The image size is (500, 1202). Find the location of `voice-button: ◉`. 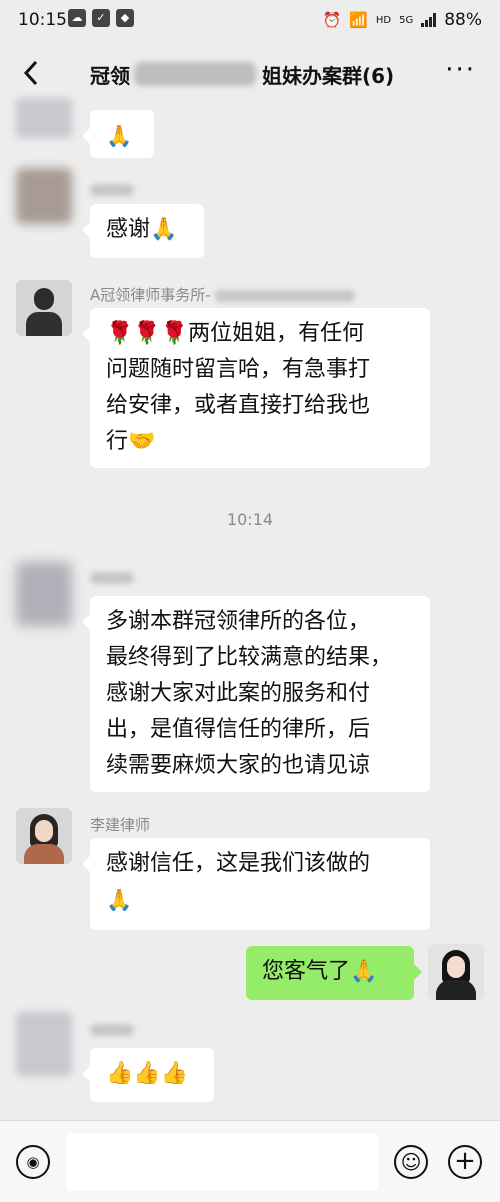

voice-button: ◉ is located at coordinates (33, 1162).